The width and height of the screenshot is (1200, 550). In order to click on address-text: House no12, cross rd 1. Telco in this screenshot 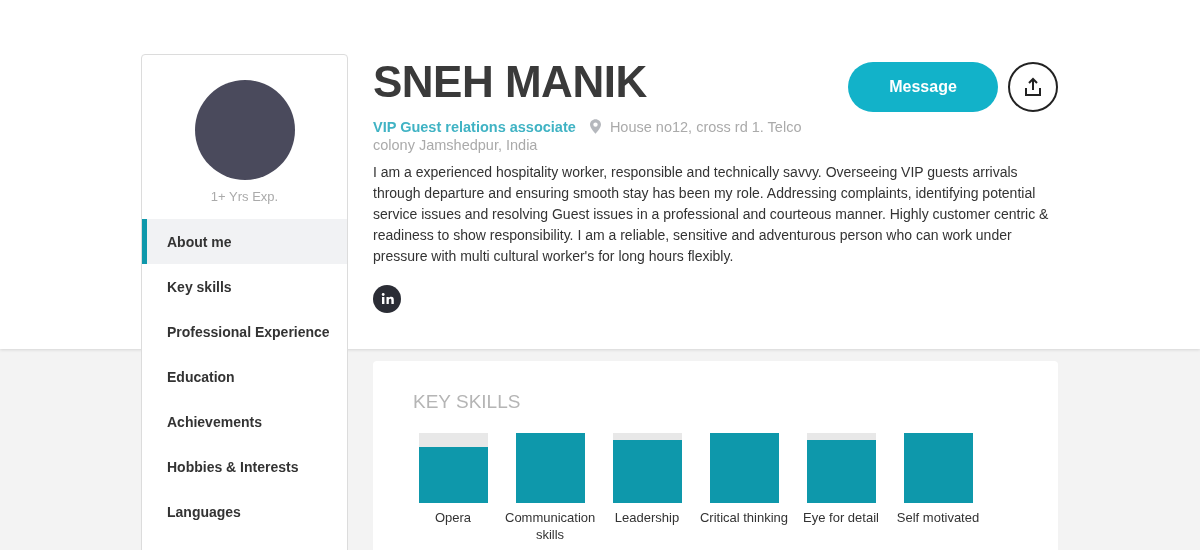, I will do `click(705, 127)`.